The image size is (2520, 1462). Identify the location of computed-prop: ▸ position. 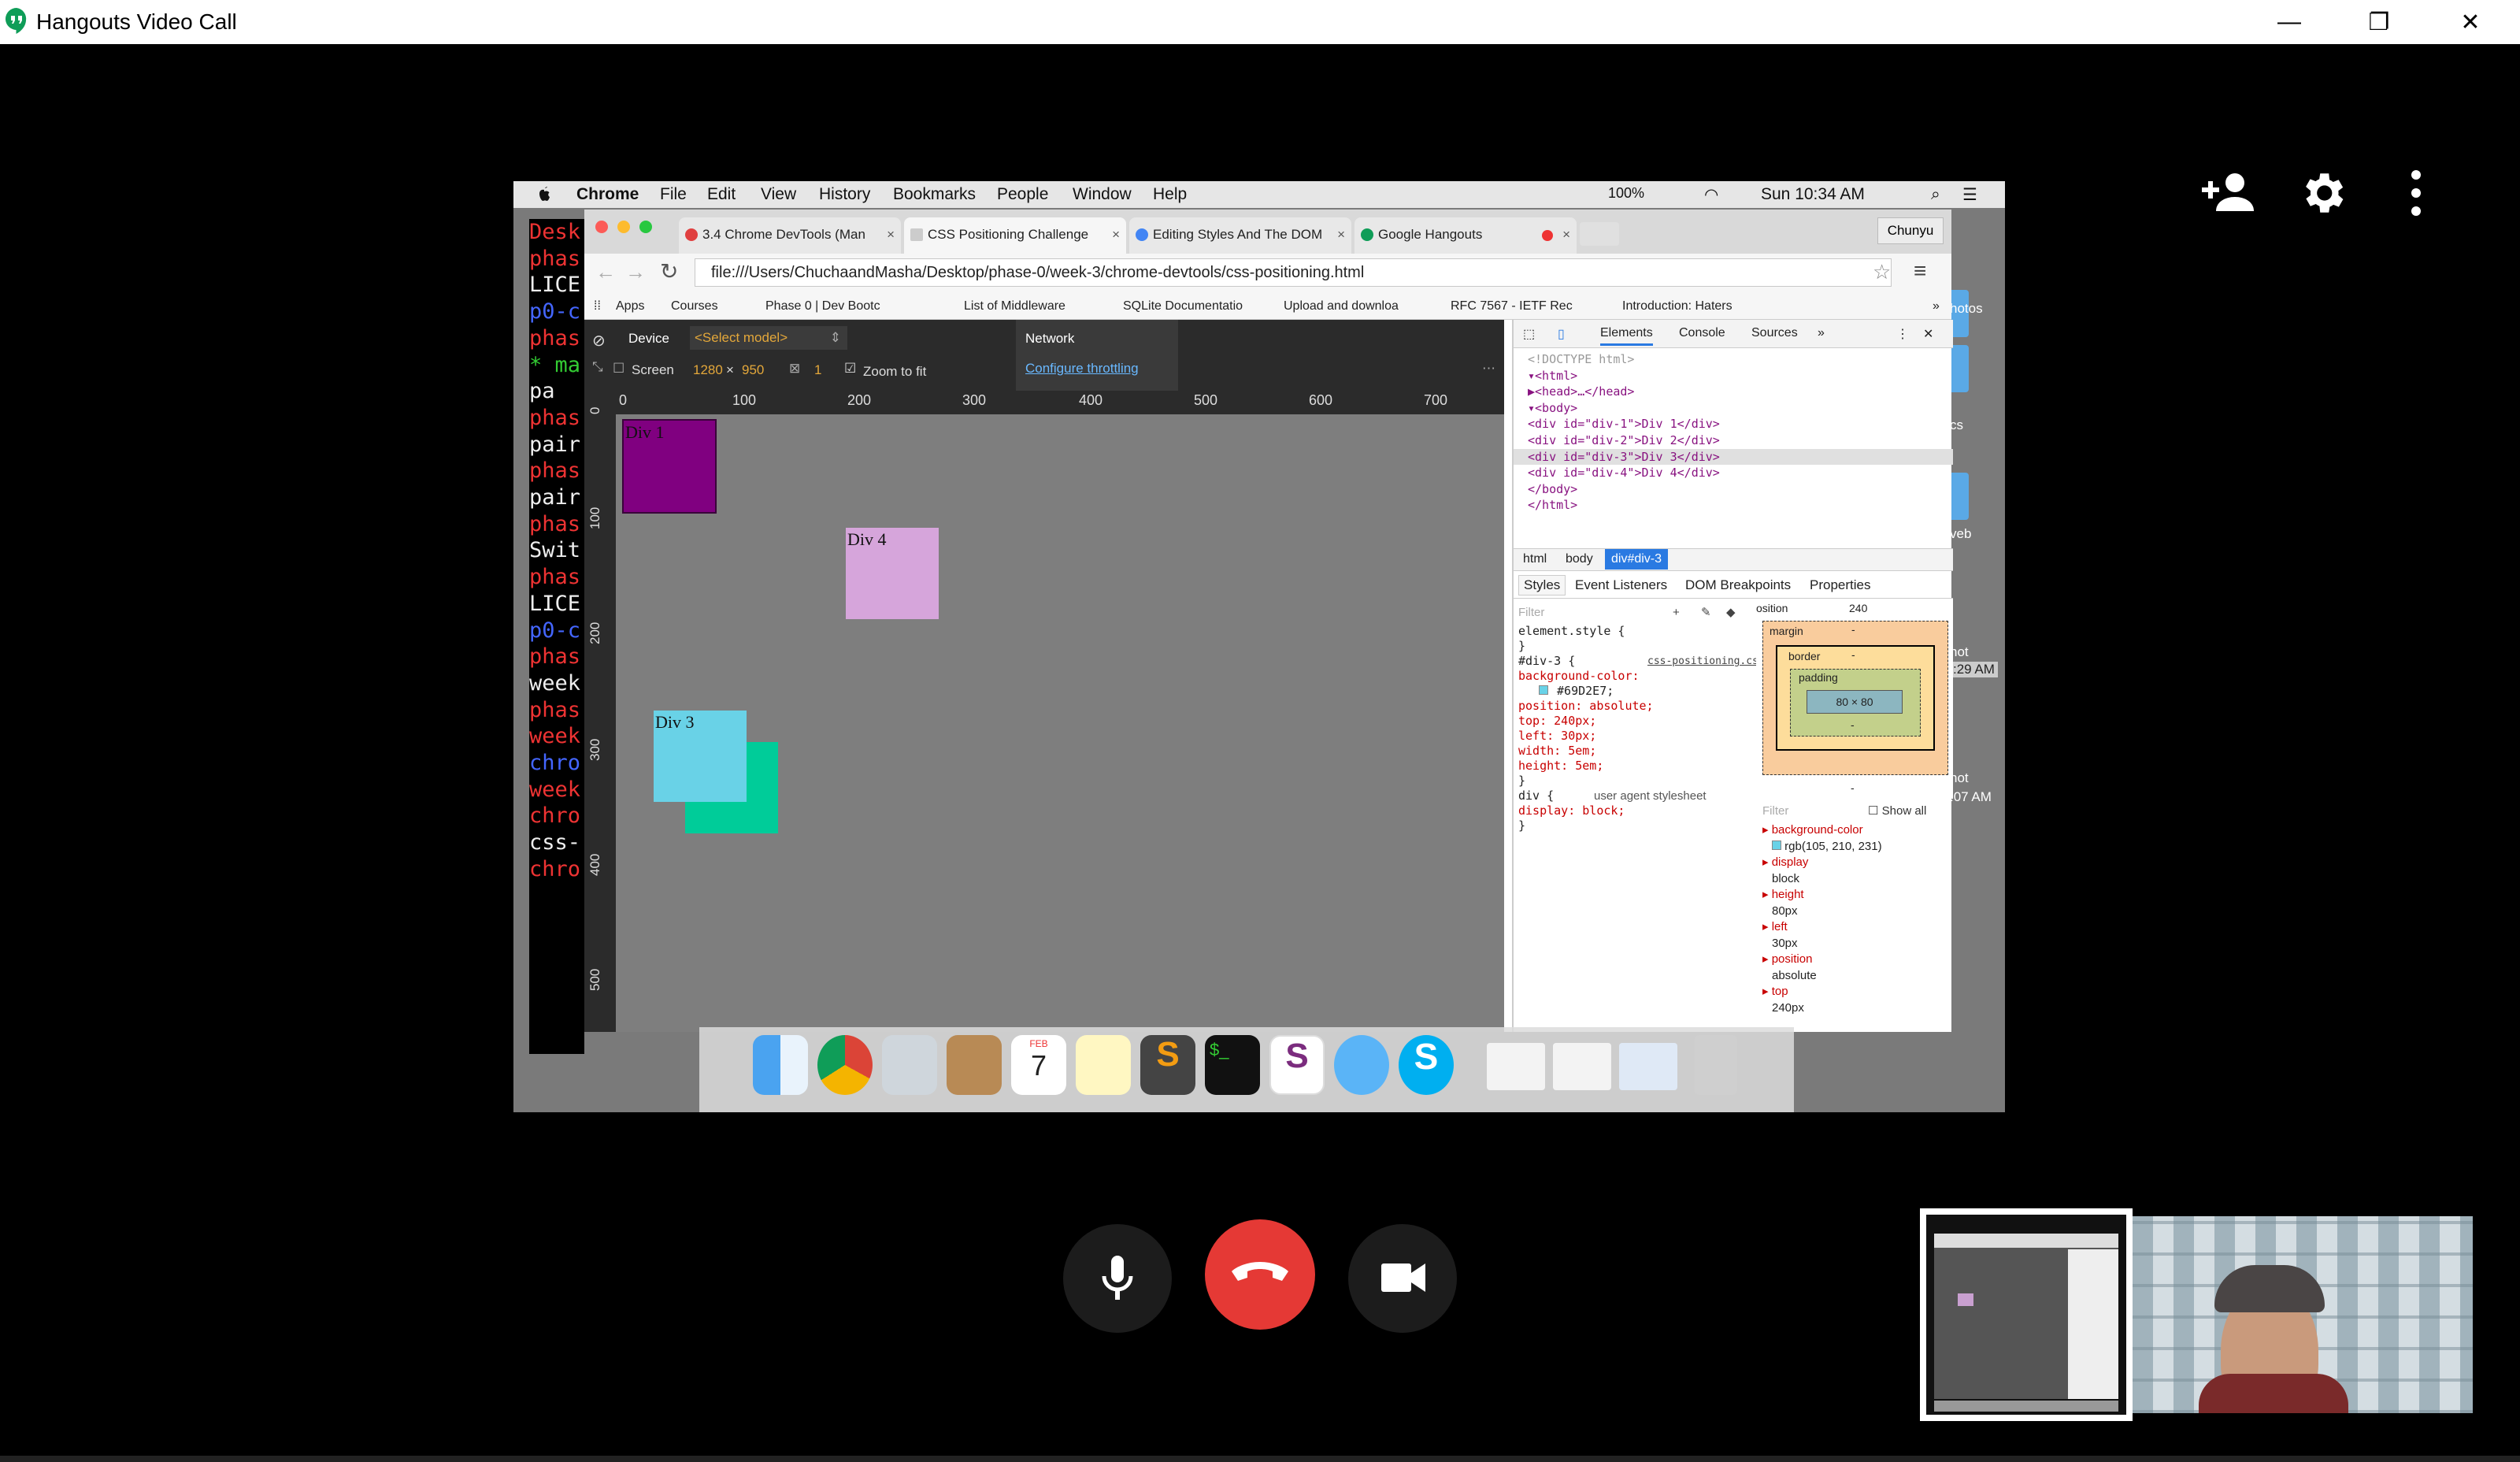
(1854, 960).